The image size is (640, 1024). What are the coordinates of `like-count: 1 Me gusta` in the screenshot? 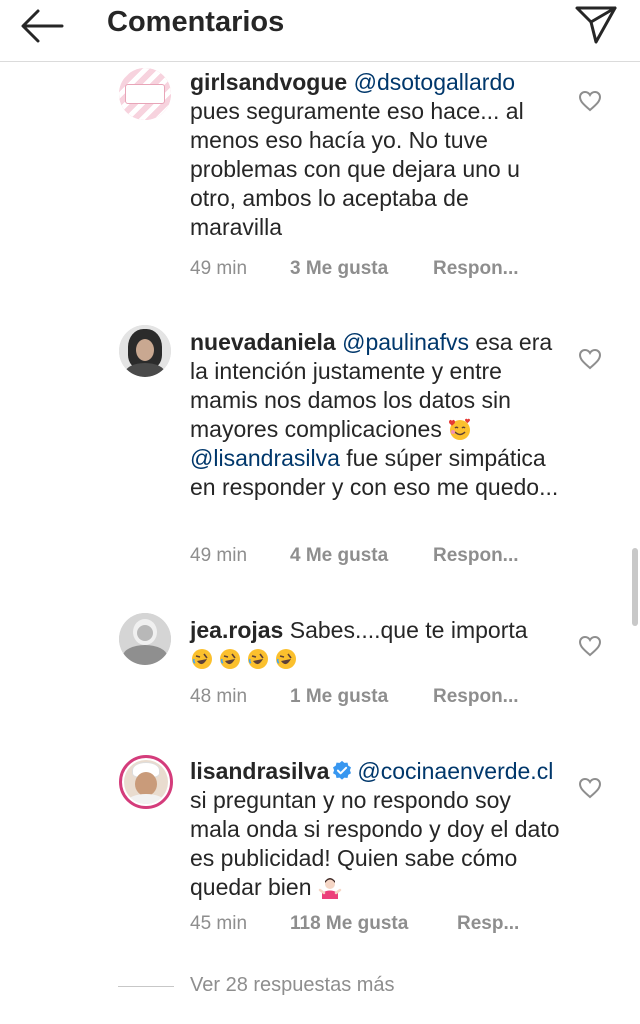 It's located at (361, 697).